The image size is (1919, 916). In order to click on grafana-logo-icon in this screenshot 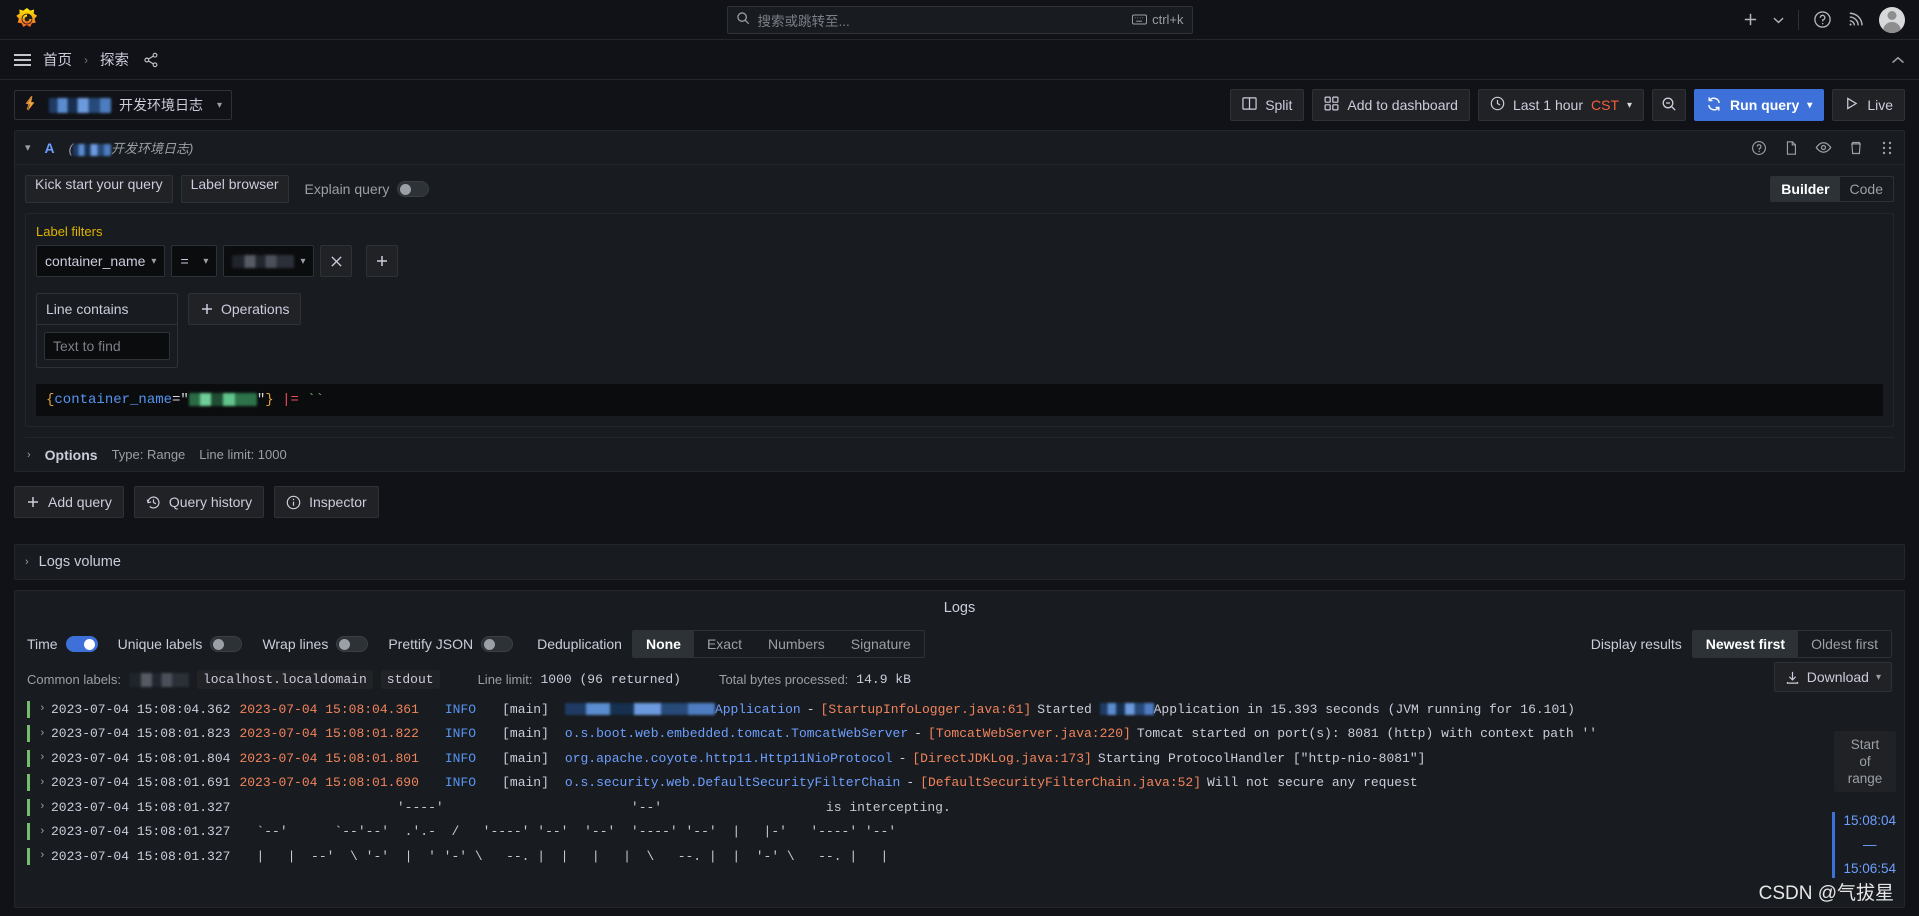, I will do `click(27, 20)`.